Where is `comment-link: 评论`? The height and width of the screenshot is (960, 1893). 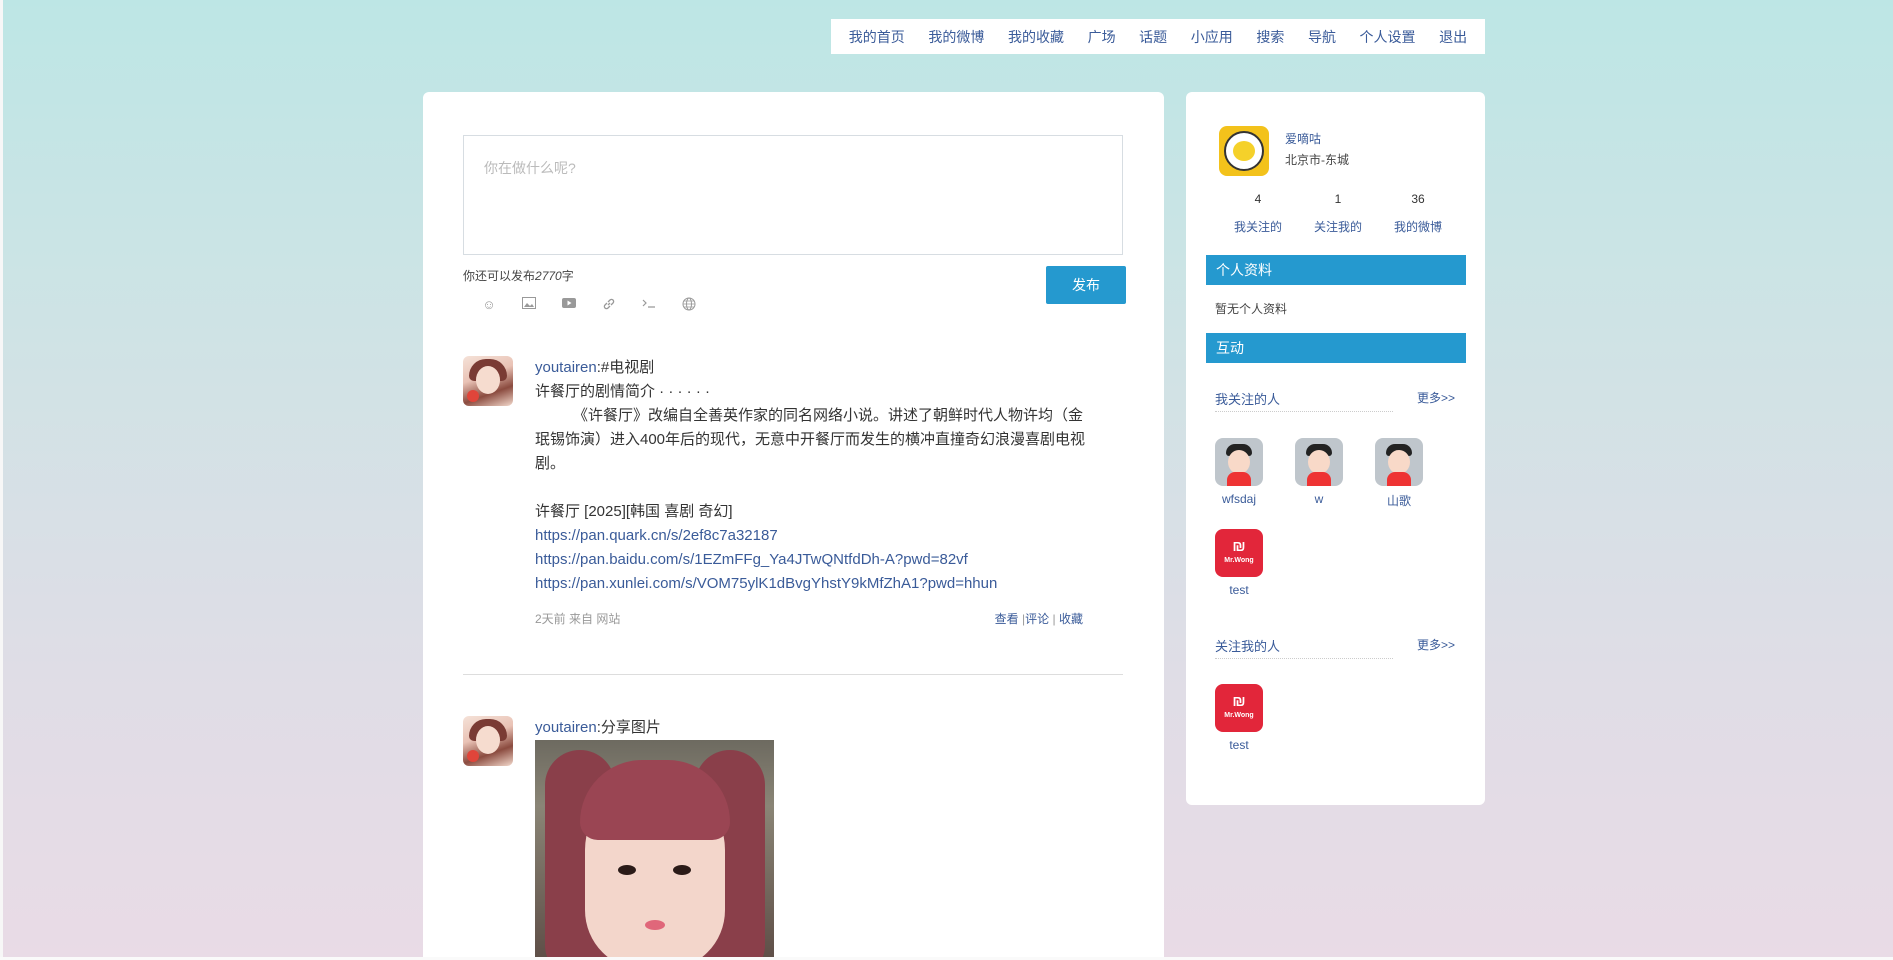
comment-link: 评论 is located at coordinates (1037, 619).